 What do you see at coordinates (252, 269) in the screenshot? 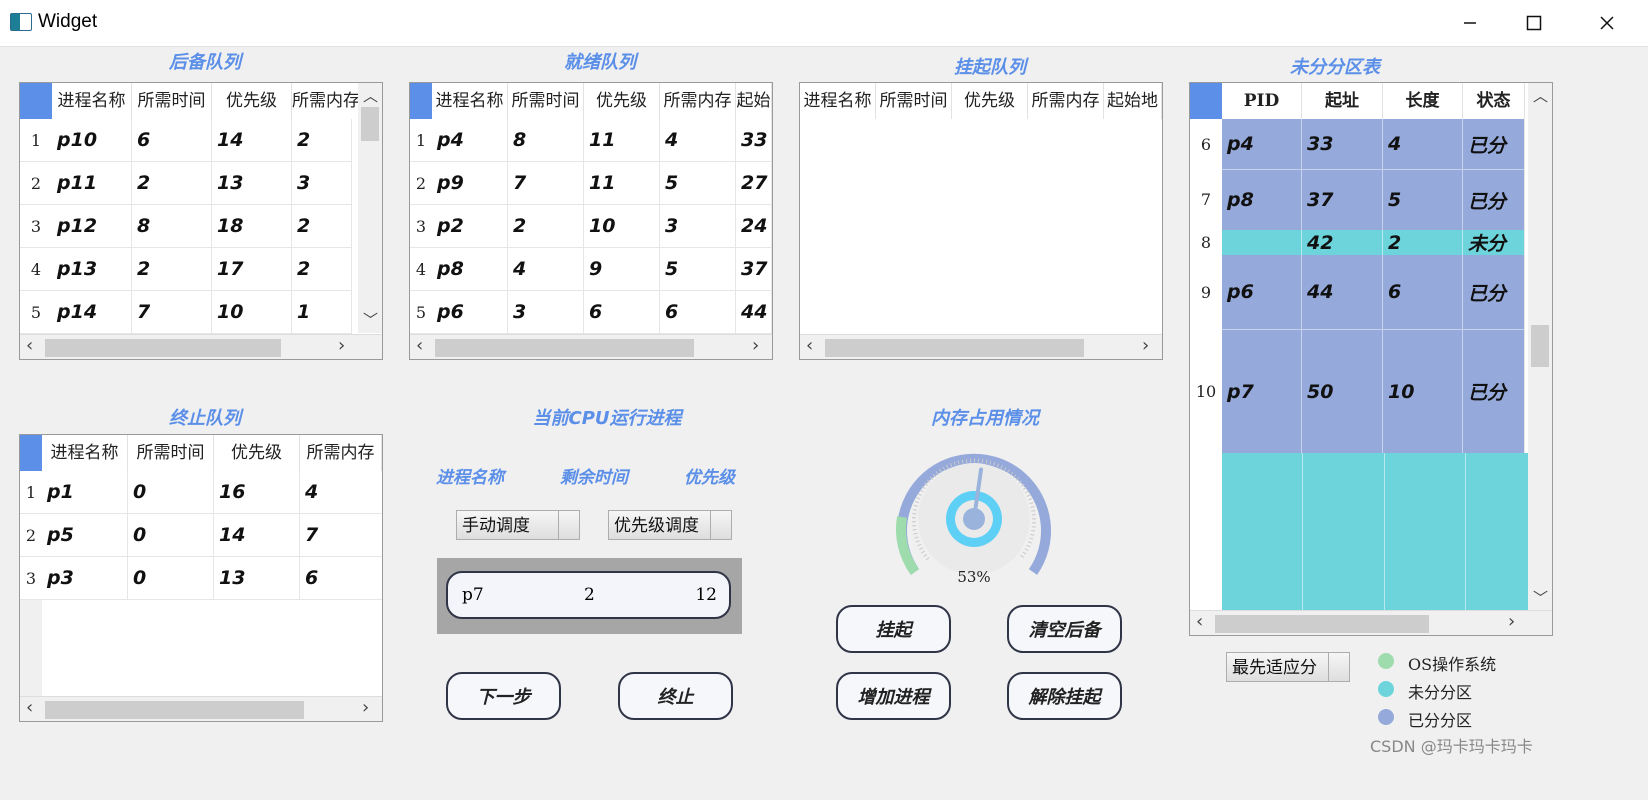
I see `table-cell: 17` at bounding box center [252, 269].